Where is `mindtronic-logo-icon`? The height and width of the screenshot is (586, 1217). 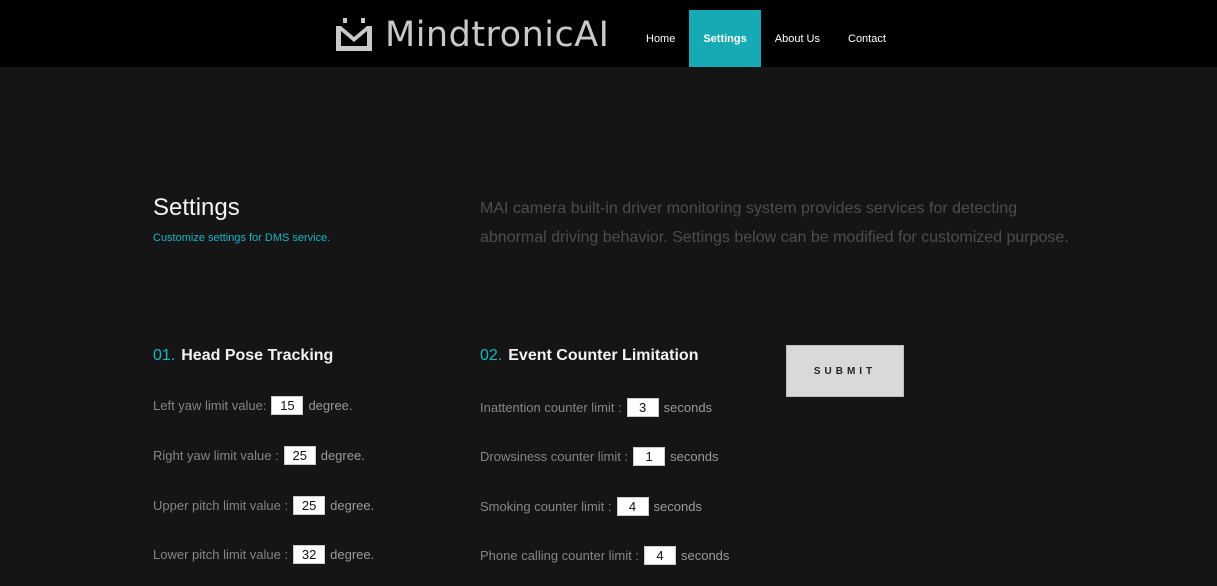
mindtronic-logo-icon is located at coordinates (354, 34).